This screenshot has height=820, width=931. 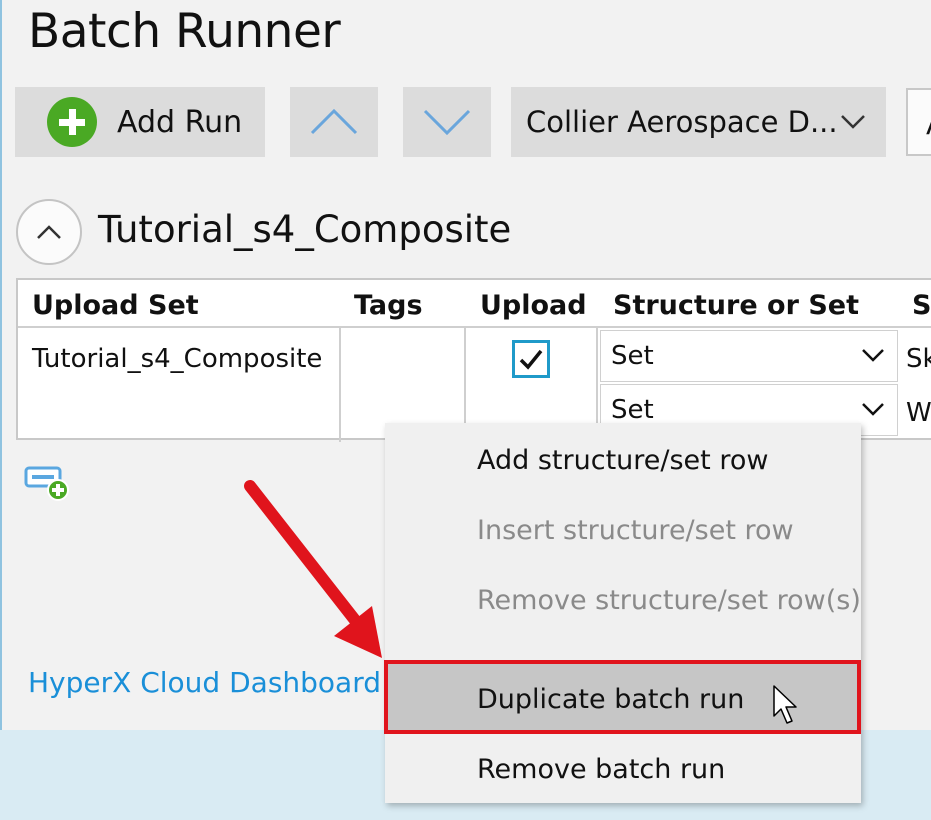 What do you see at coordinates (474, 327) in the screenshot?
I see `header-divider` at bounding box center [474, 327].